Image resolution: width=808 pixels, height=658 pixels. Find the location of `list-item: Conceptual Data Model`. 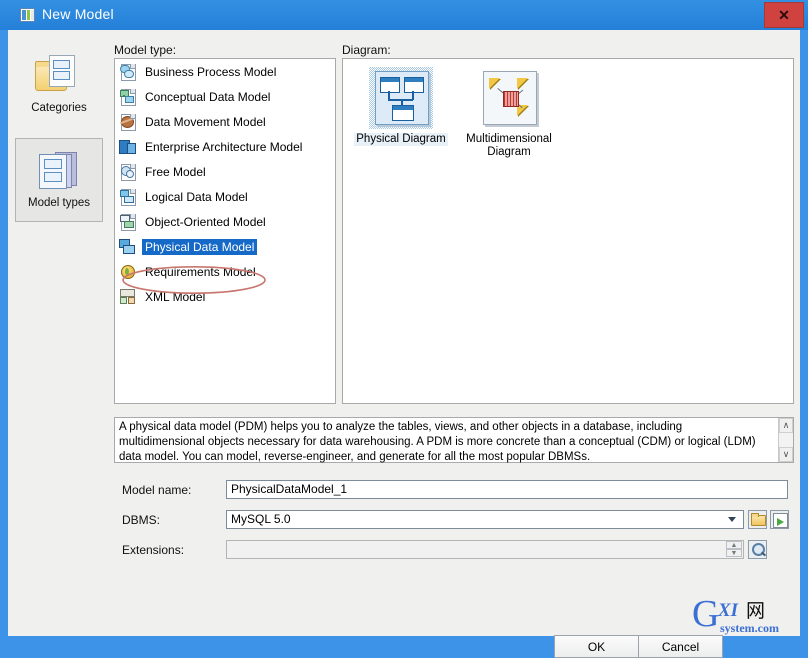

list-item: Conceptual Data Model is located at coordinates (225, 96).